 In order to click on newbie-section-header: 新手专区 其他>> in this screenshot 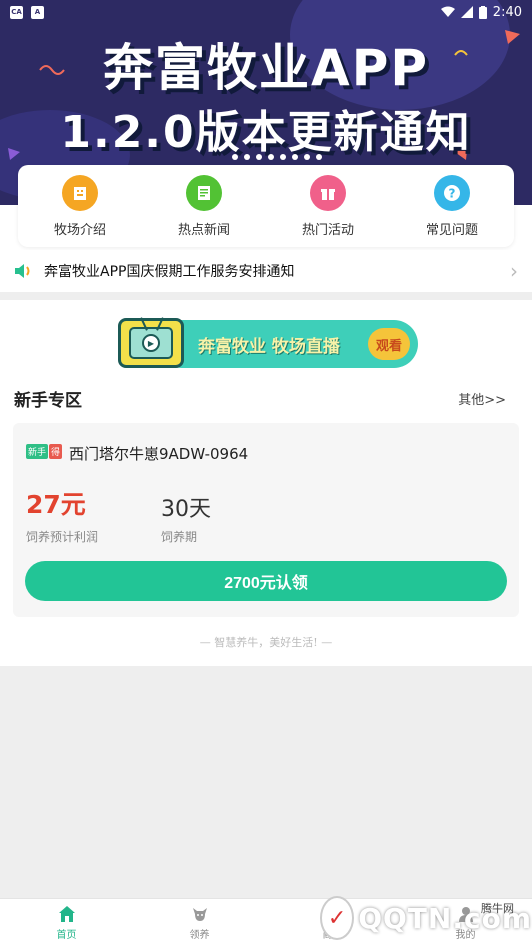, I will do `click(266, 398)`.